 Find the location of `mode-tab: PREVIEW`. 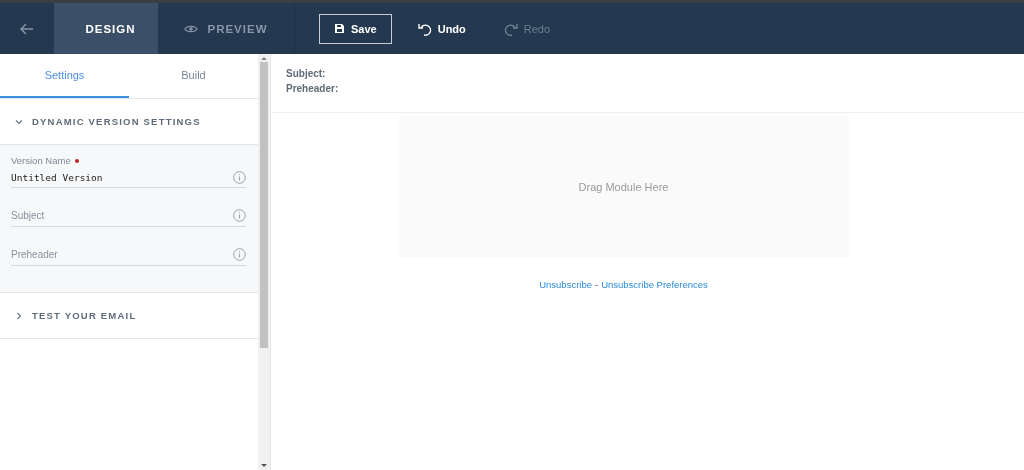

mode-tab: PREVIEW is located at coordinates (226, 28).